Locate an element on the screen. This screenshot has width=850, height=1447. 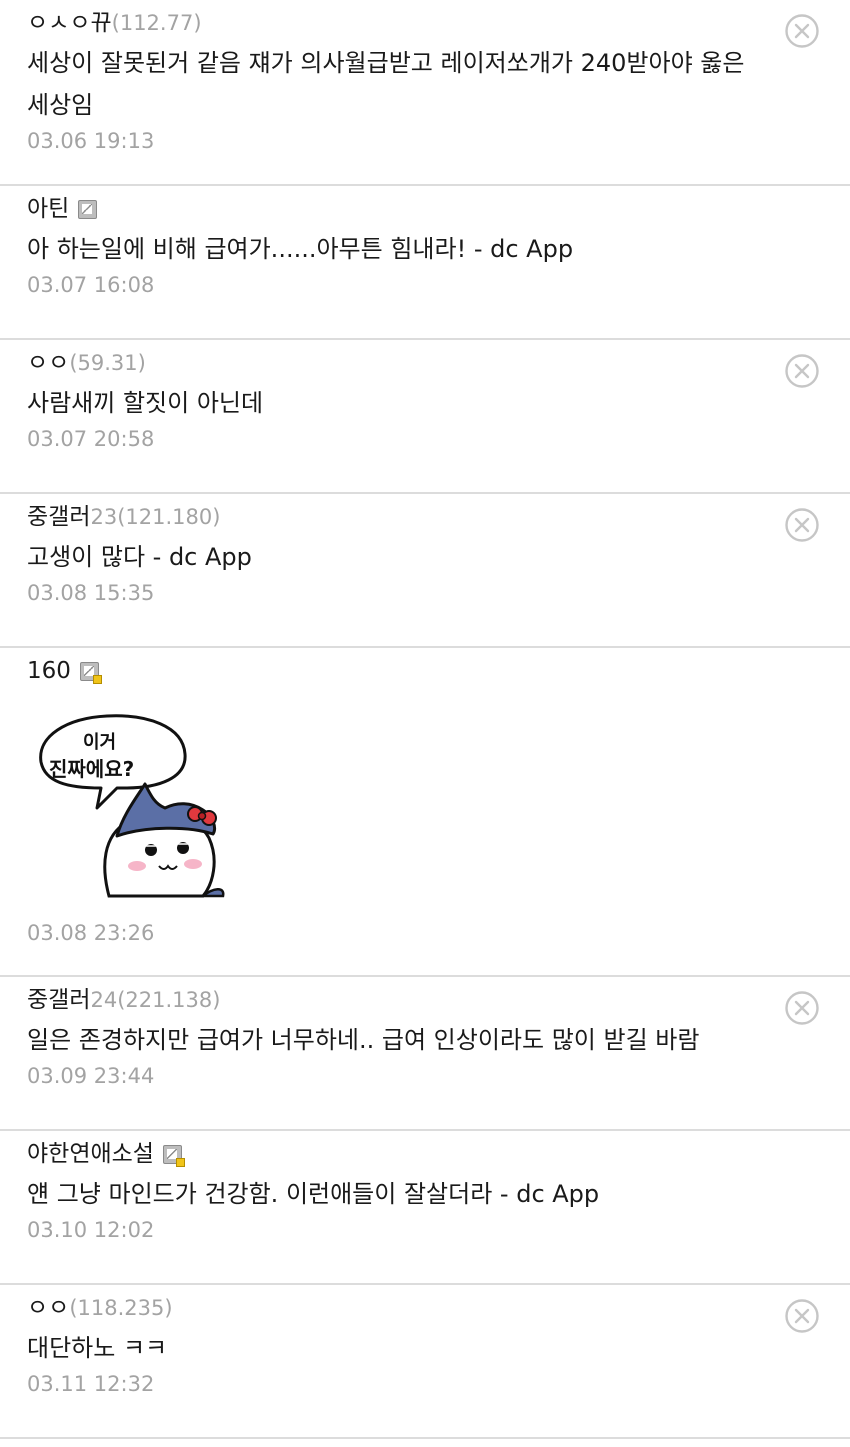
comment-author: 아틴 is located at coordinates (408, 209).